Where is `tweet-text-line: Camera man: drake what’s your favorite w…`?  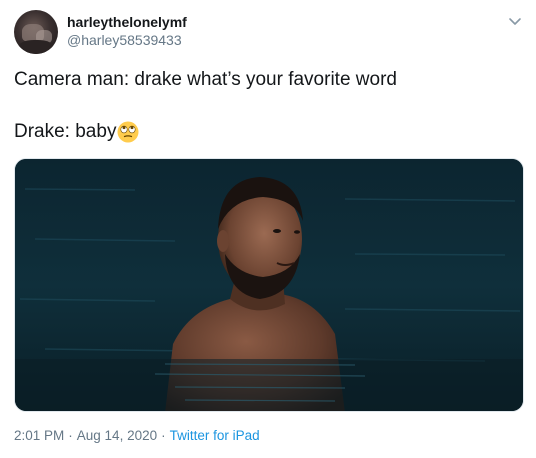
tweet-text-line: Camera man: drake what’s your favorite w… is located at coordinates (205, 79).